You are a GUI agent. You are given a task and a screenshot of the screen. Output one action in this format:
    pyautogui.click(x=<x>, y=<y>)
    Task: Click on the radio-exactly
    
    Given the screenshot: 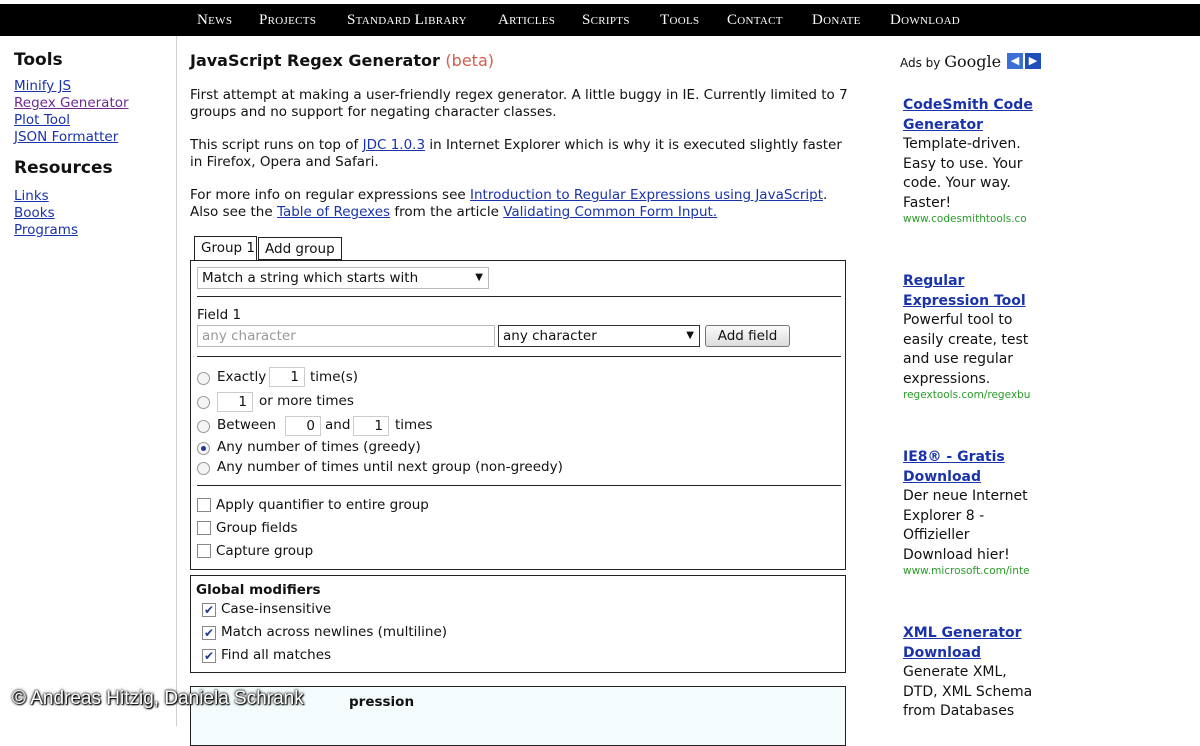 What is the action you would take?
    pyautogui.click(x=203, y=378)
    